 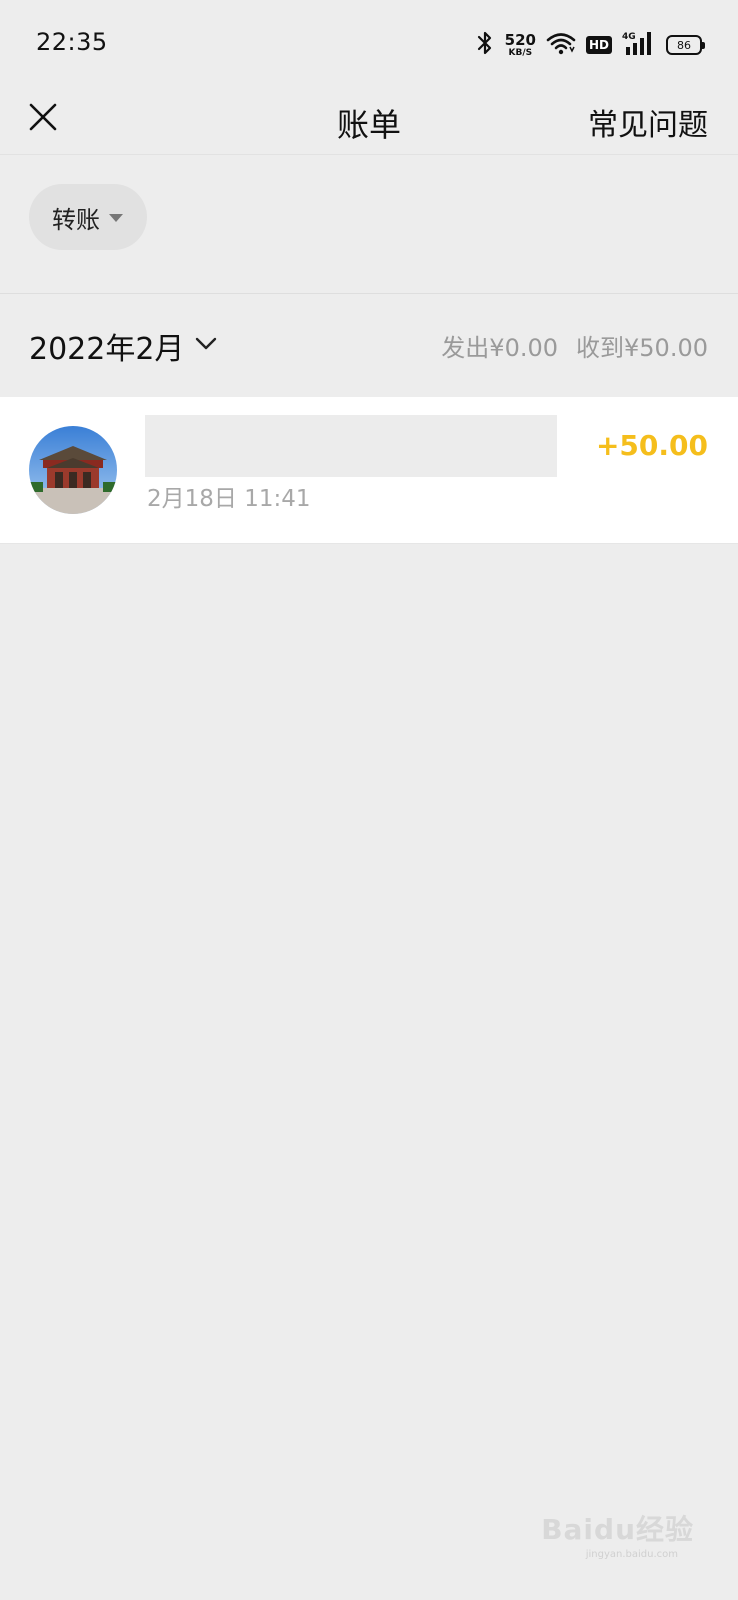 What do you see at coordinates (206, 346) in the screenshot?
I see `chevron-down-icon` at bounding box center [206, 346].